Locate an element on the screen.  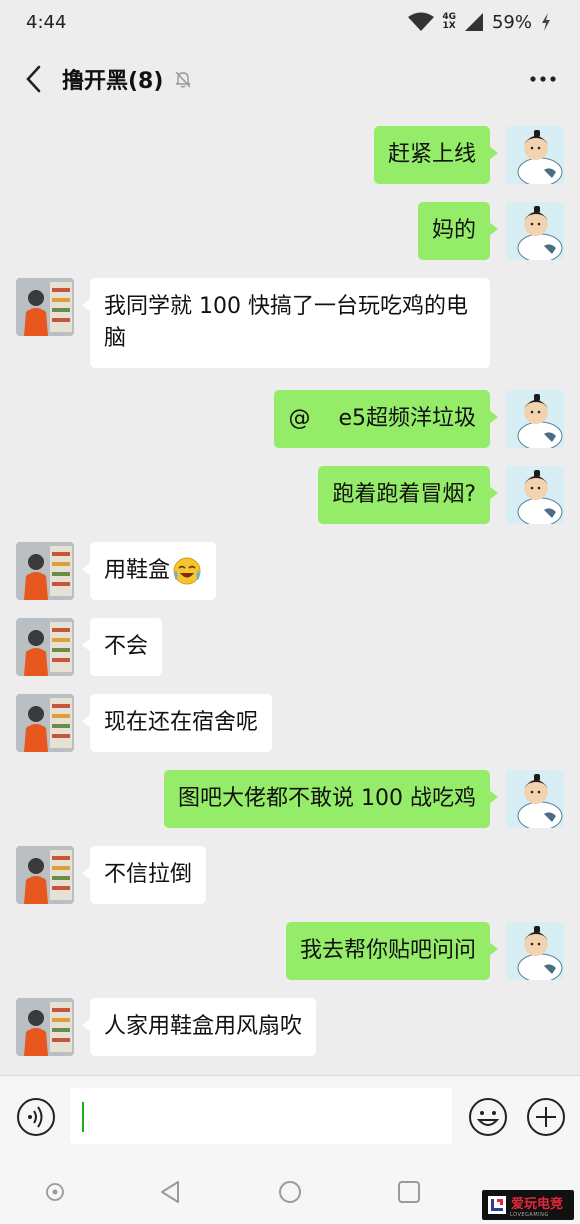
emoji-icon is located at coordinates (488, 1117).